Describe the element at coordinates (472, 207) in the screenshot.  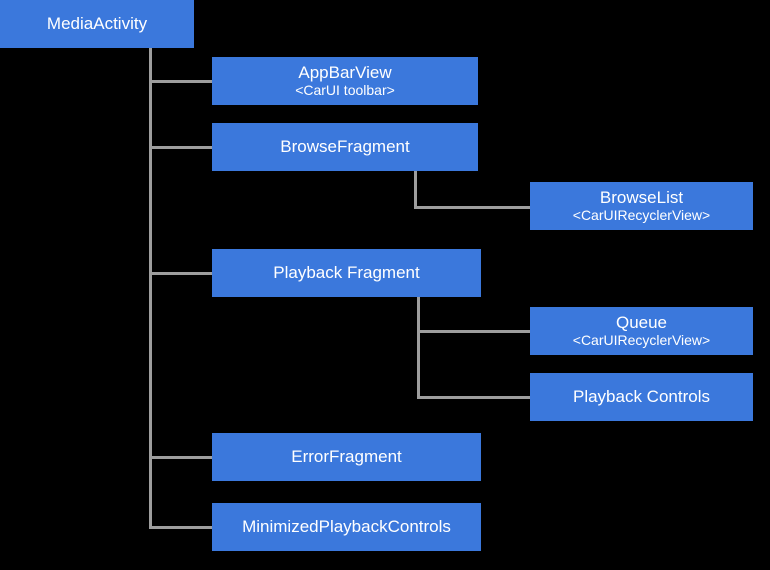
I see `edge-to-browse-list` at that location.